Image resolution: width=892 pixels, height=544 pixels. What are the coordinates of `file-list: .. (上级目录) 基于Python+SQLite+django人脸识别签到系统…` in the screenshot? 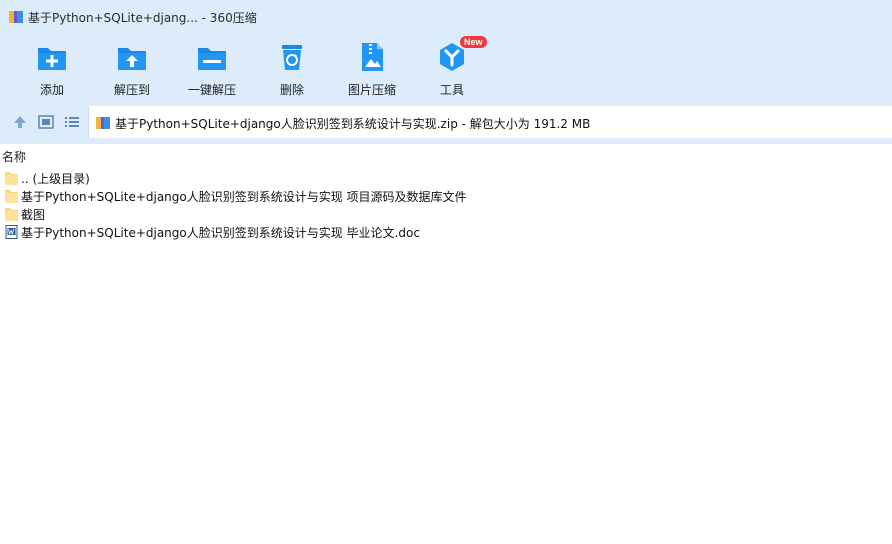 It's located at (446, 205).